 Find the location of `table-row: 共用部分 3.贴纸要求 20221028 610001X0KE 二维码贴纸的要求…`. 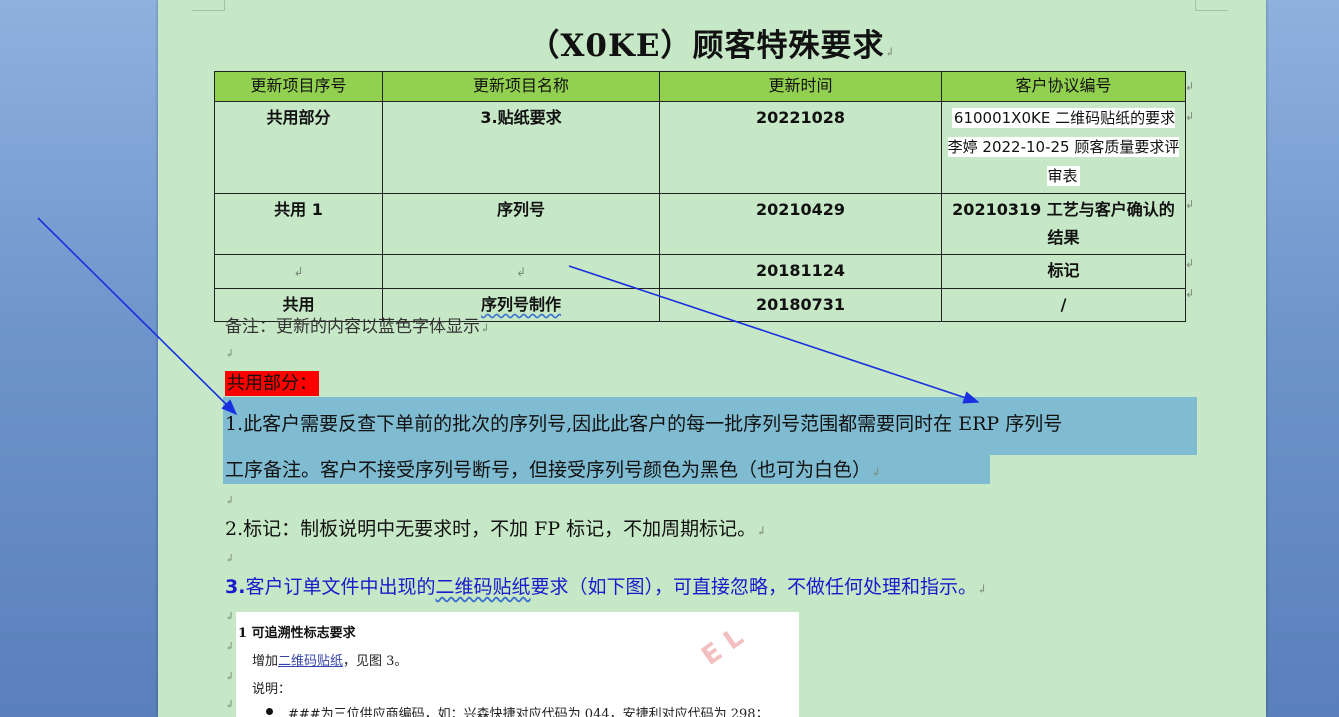

table-row: 共用部分 3.贴纸要求 20221028 610001X0KE 二维码贴纸的要求… is located at coordinates (700, 147).